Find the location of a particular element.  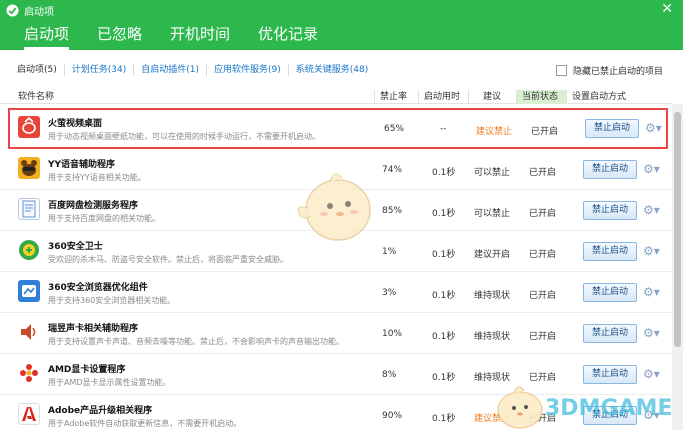

item-description: 用于AMD显卡显示属性设置功能。 is located at coordinates (109, 382).